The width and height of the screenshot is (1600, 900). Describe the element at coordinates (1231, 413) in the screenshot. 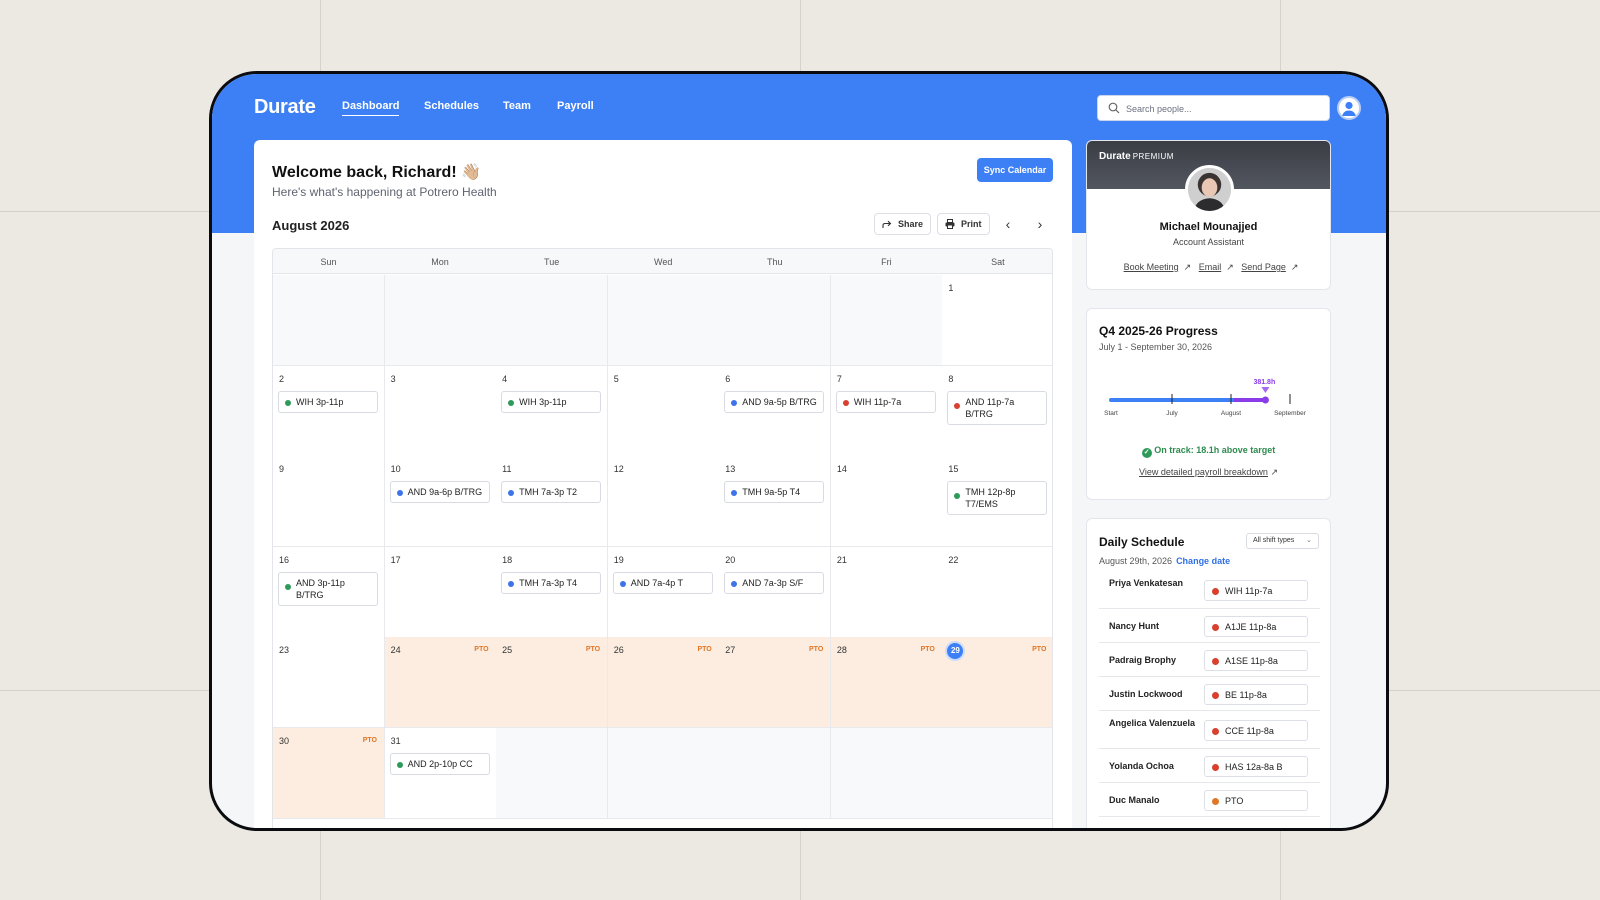

I see `progress-tick-label: August` at that location.